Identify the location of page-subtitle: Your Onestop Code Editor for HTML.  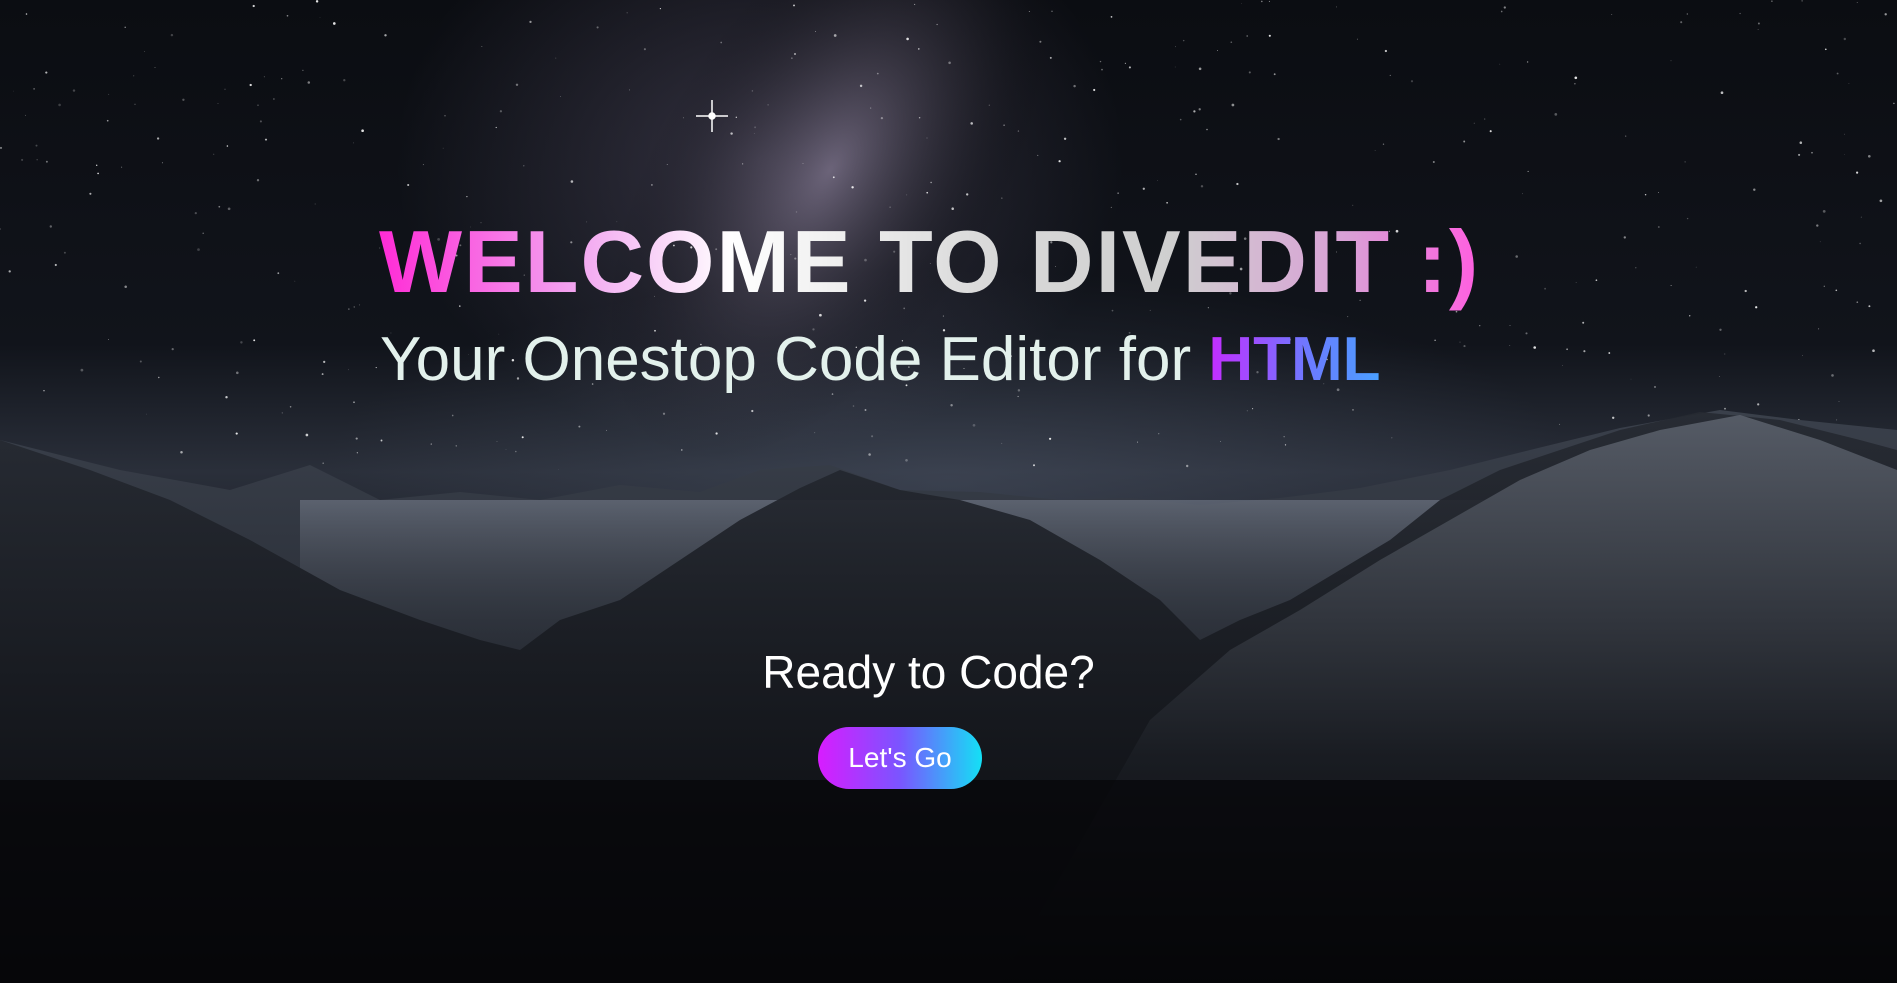
(880, 360).